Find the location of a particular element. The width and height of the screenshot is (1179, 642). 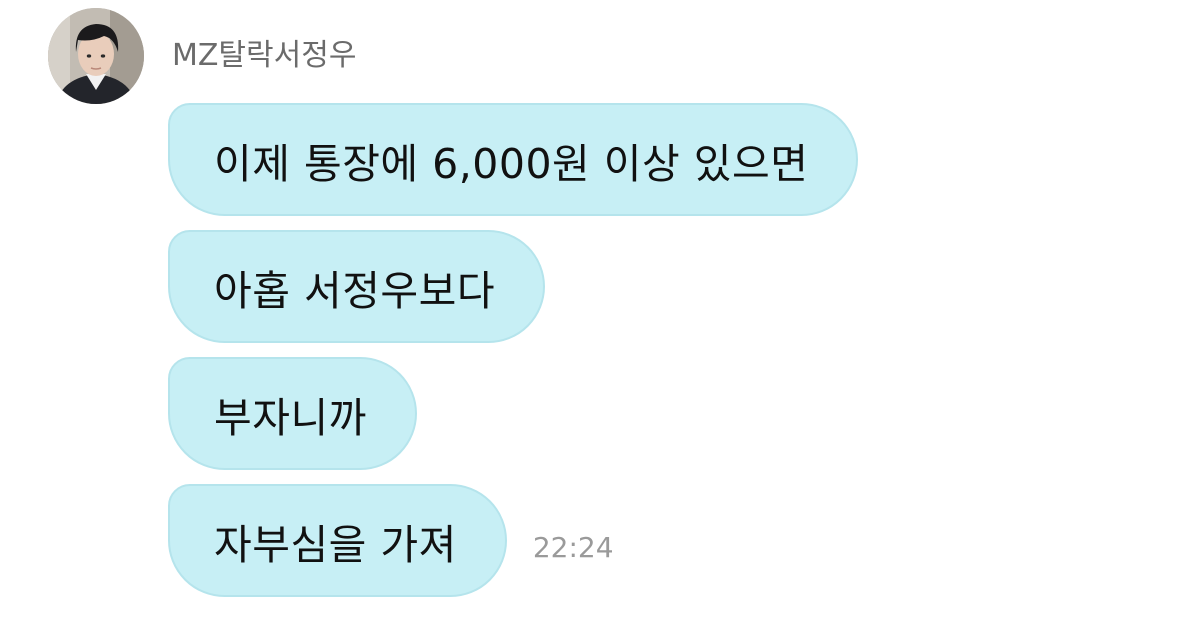

message-timestamp: 22:24 is located at coordinates (573, 547).